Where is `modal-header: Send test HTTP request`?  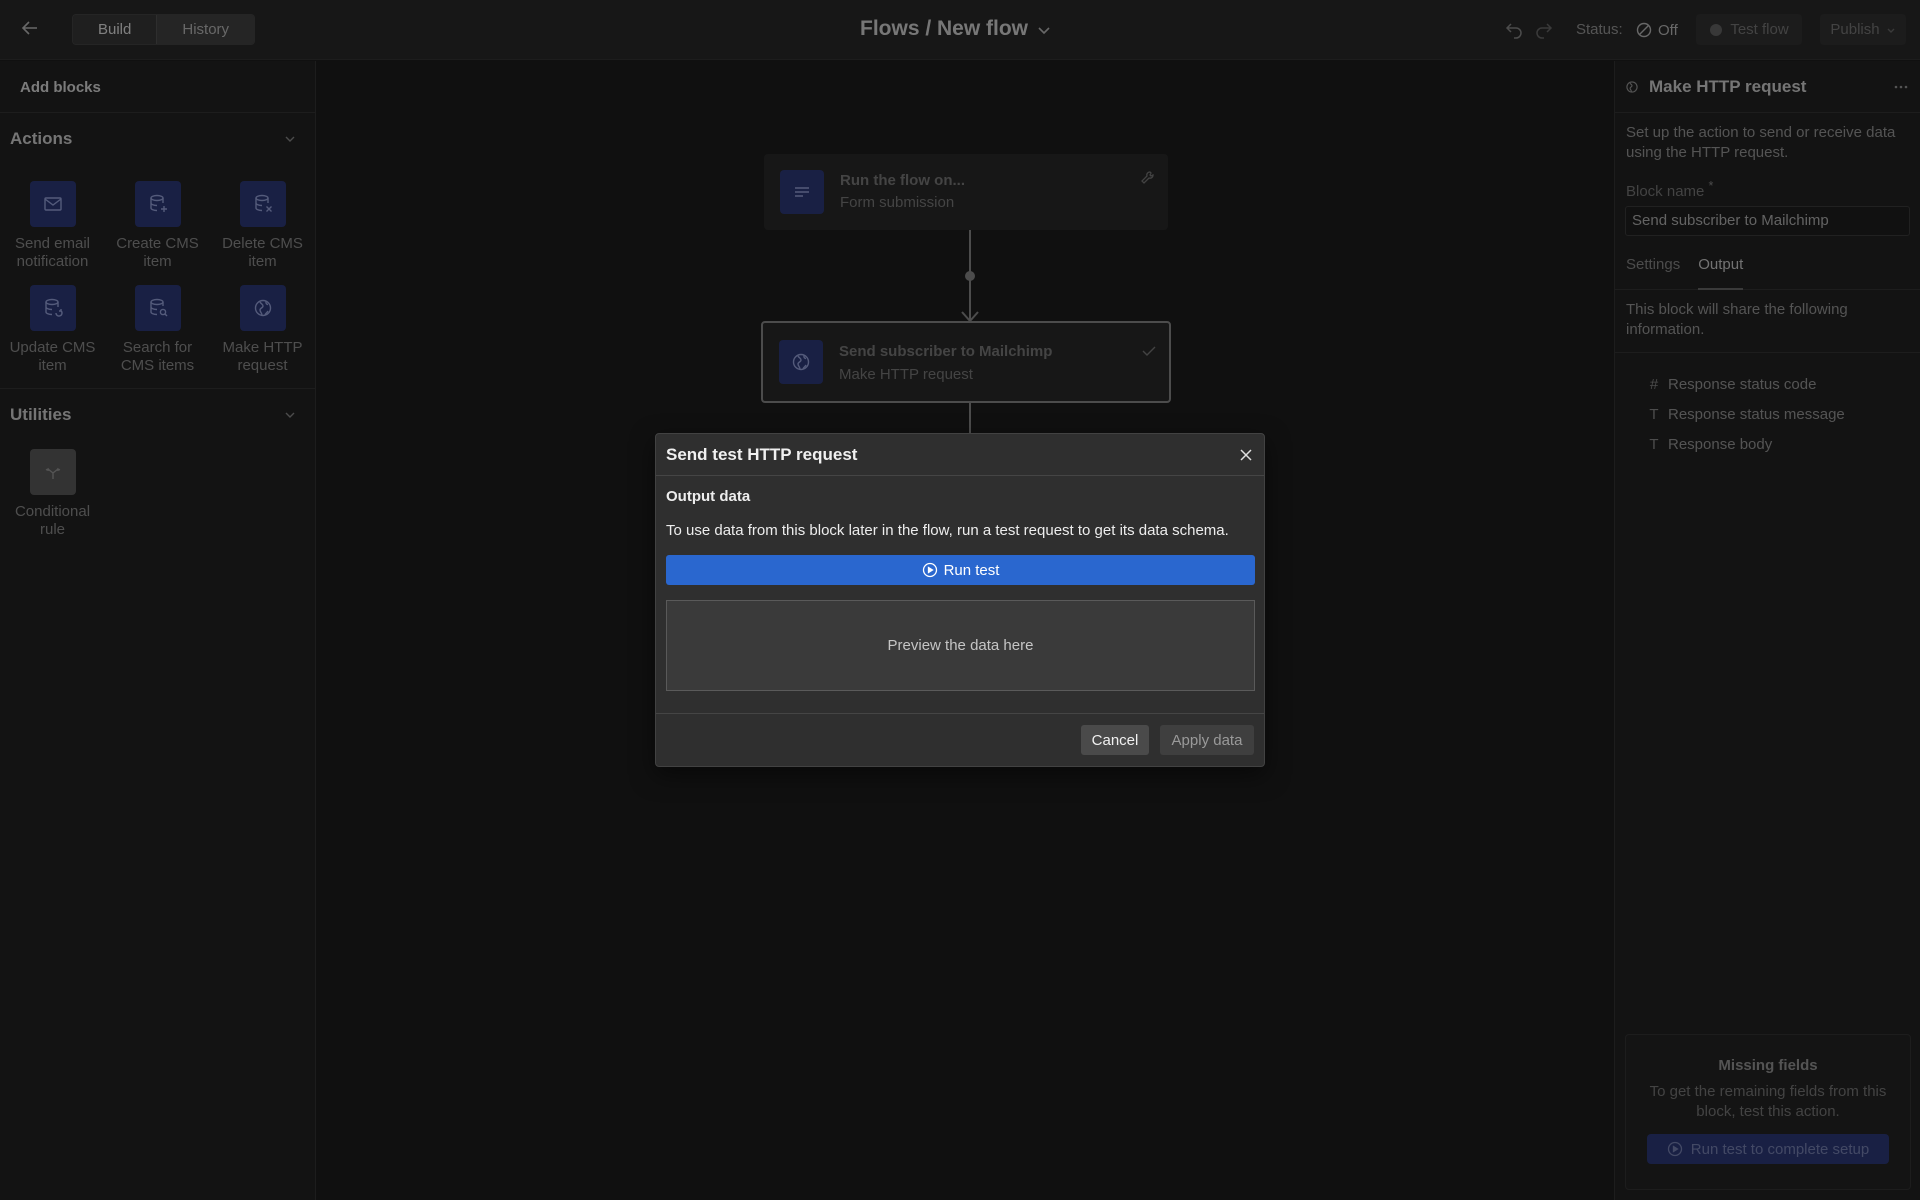
modal-header: Send test HTTP request is located at coordinates (960, 455).